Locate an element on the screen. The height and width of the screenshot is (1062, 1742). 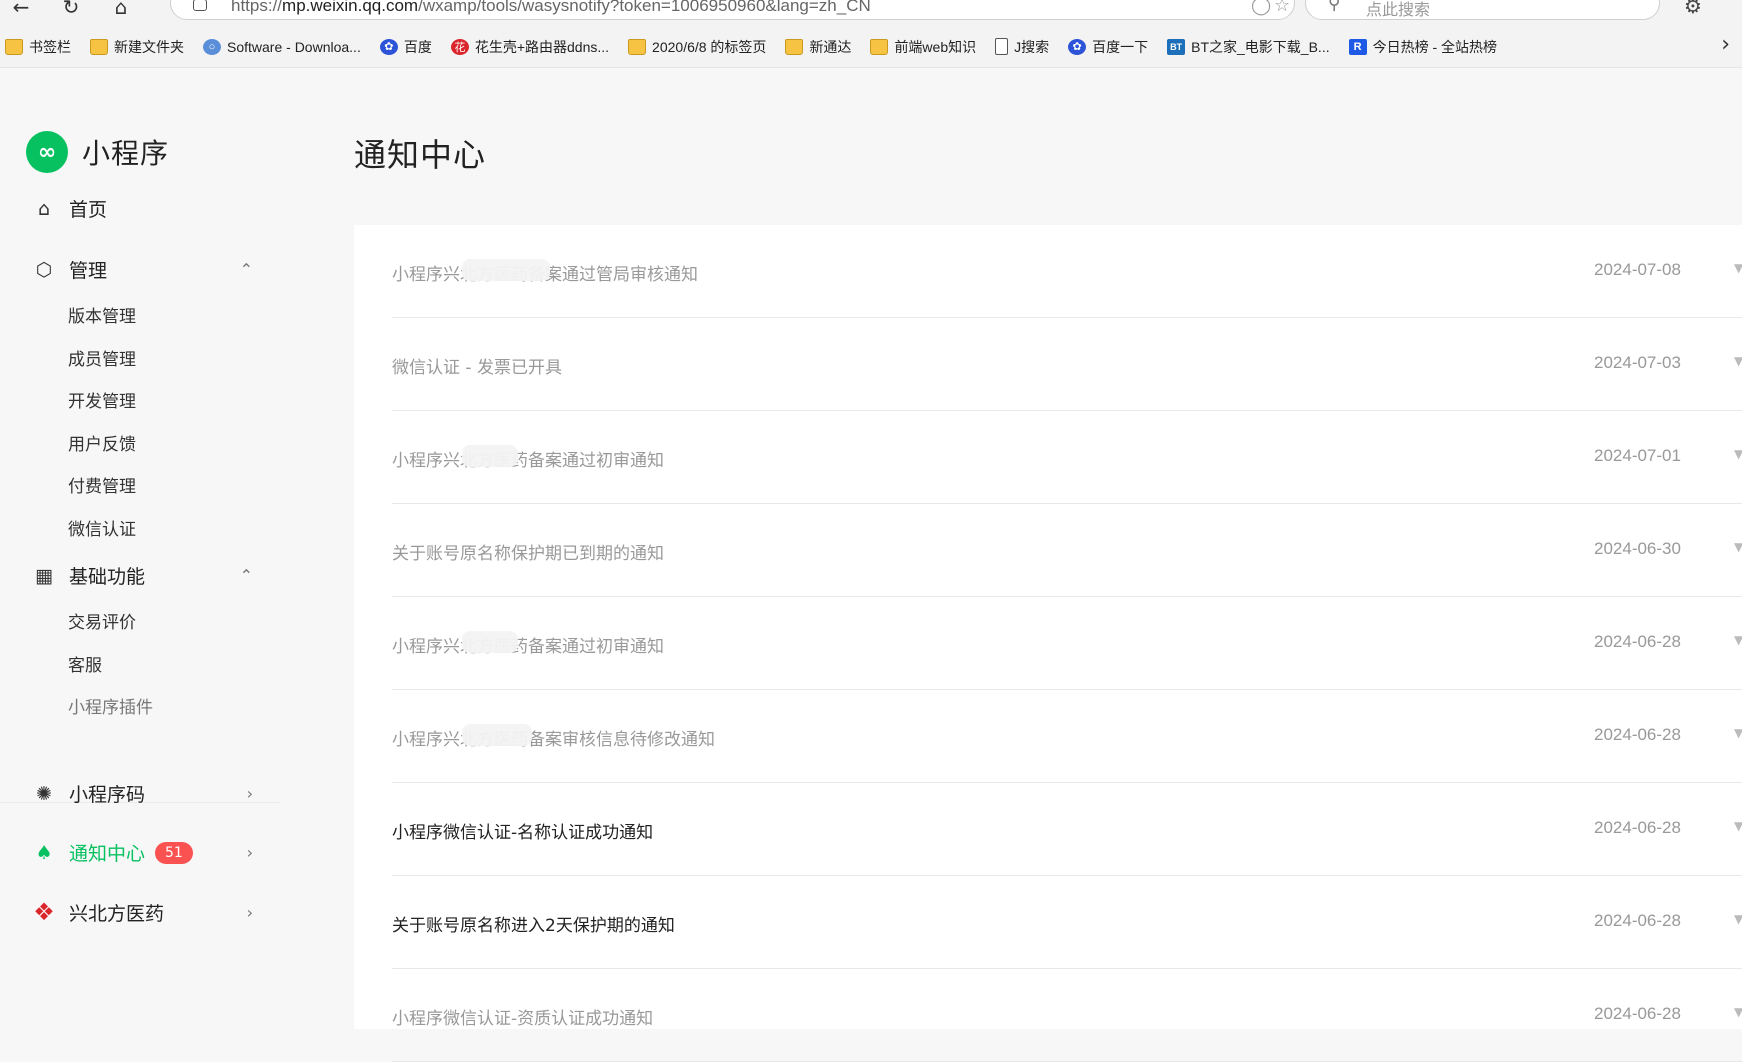
peanut-icon: 花 is located at coordinates (459, 46).